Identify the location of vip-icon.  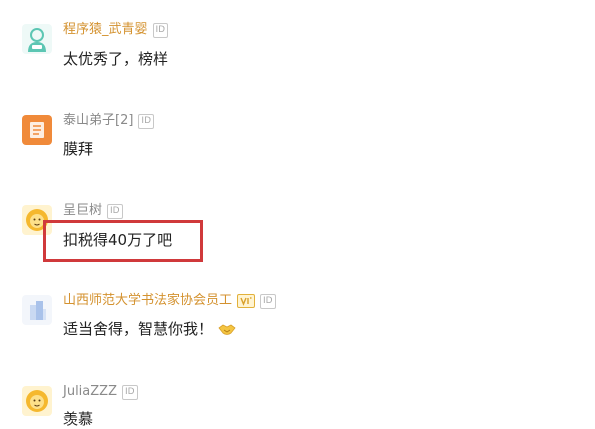
(246, 301).